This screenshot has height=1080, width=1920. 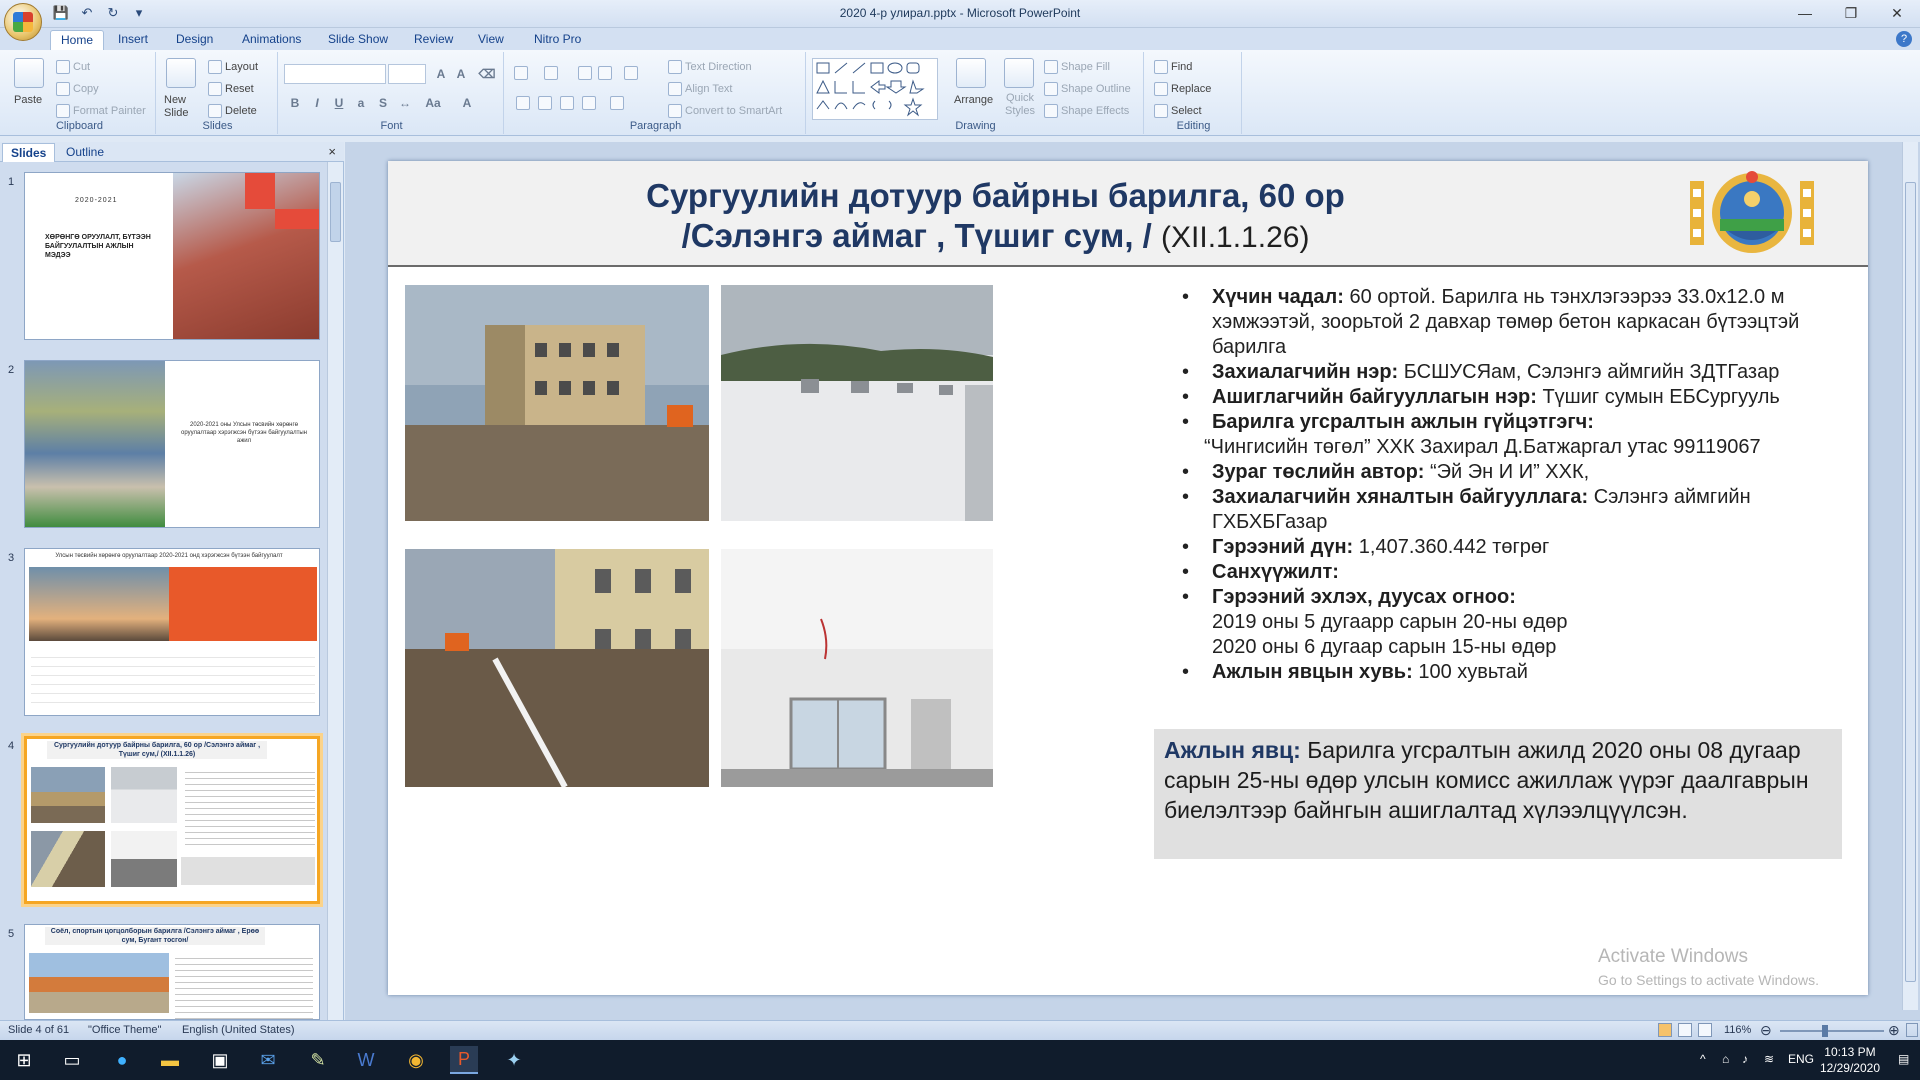 I want to click on photo-foundation, so click(x=557, y=668).